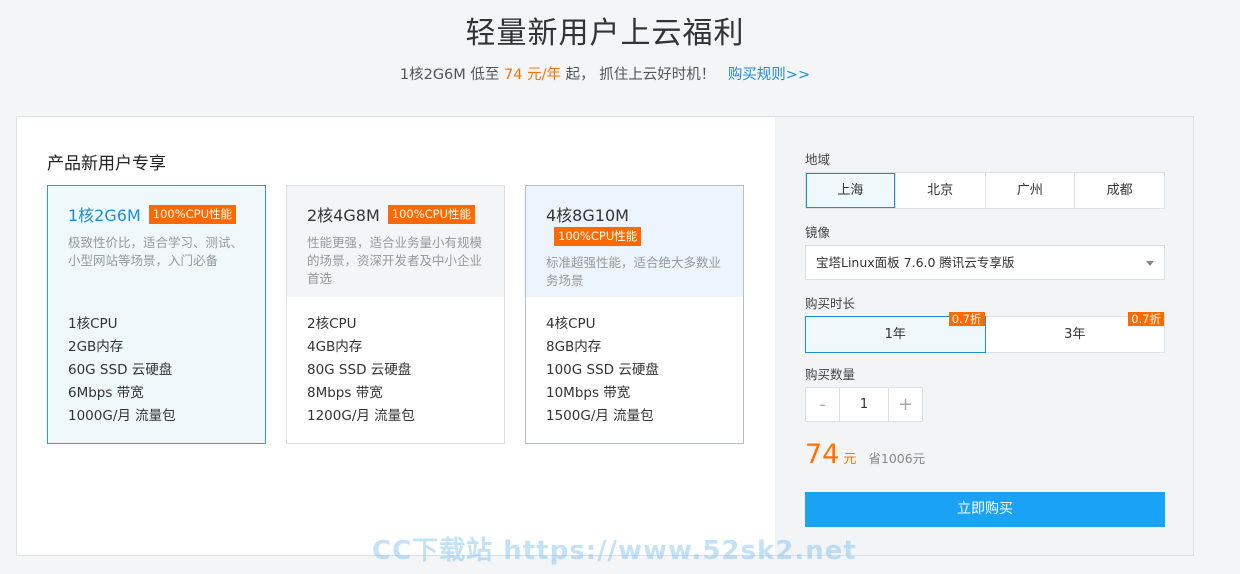  I want to click on duration-label-text: 1年, so click(895, 334).